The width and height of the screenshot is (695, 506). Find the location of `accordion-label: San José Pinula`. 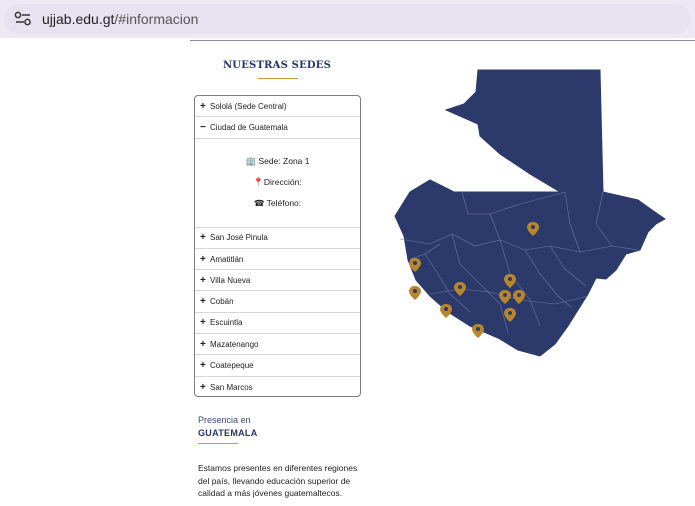

accordion-label: San José Pinula is located at coordinates (239, 238).